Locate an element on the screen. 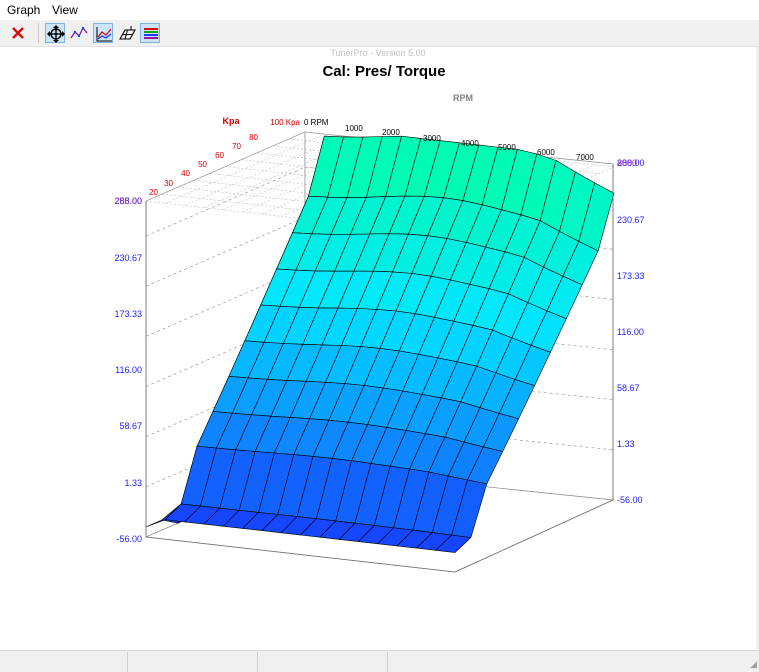 The image size is (759, 672). kpa-tick-label: 80 is located at coordinates (253, 137).